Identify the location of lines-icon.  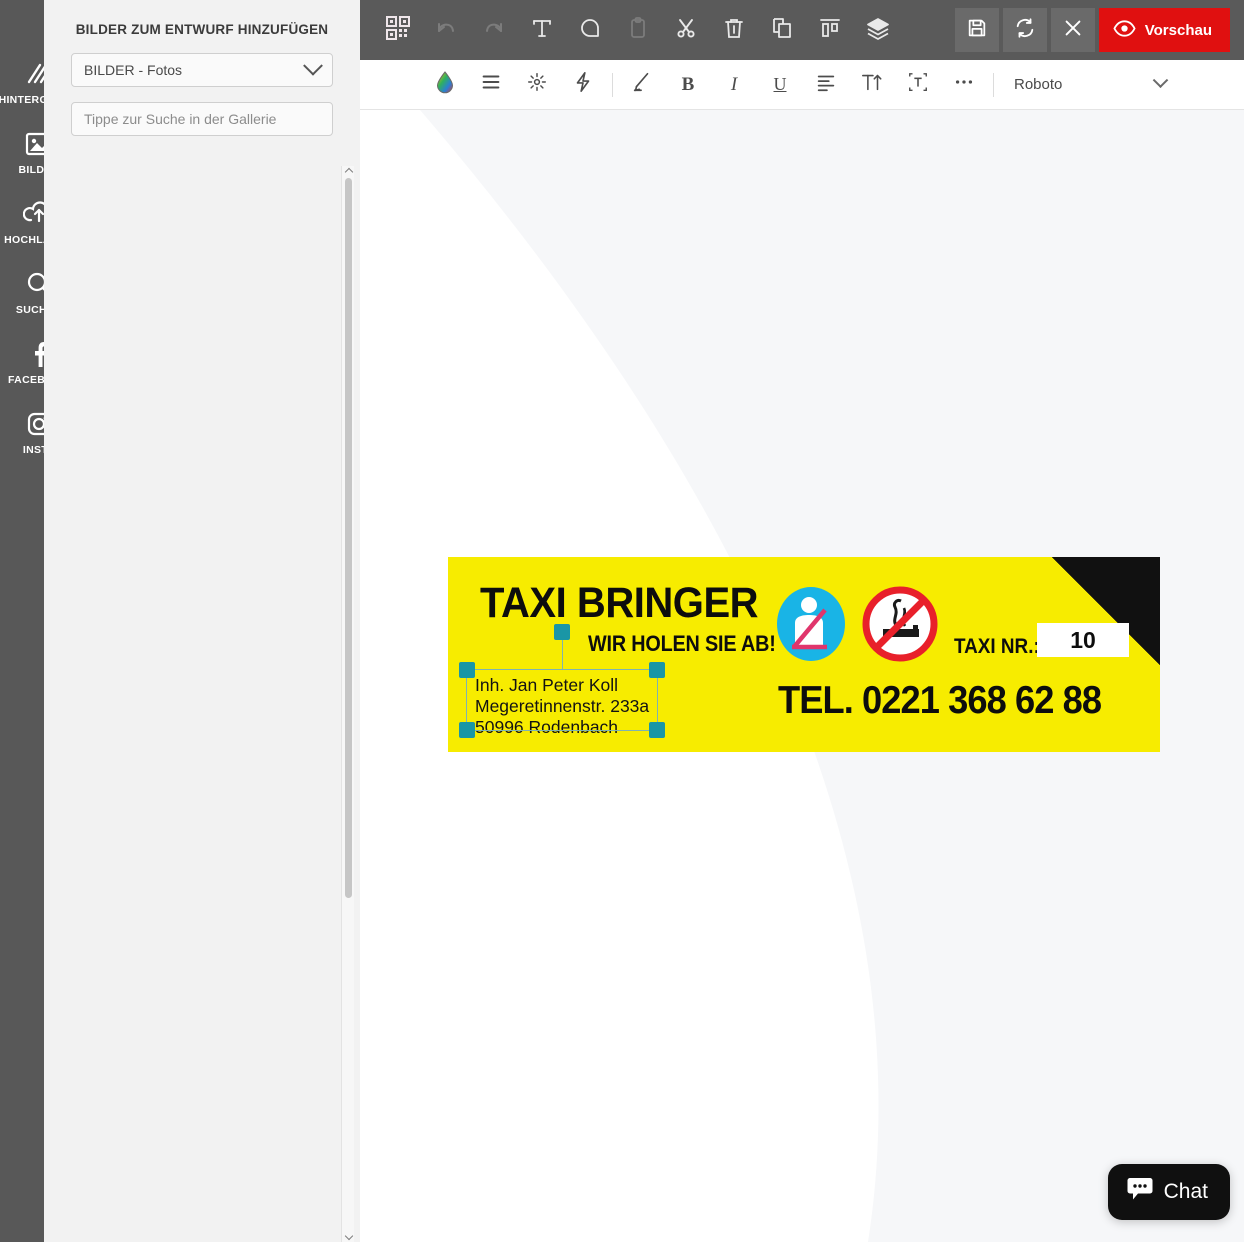
(491, 84).